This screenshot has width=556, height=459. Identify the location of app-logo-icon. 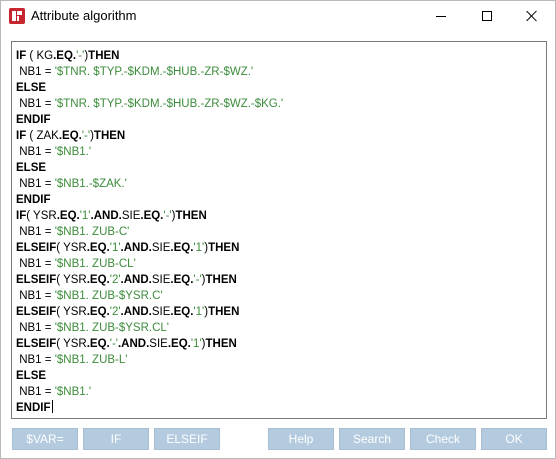
(17, 16).